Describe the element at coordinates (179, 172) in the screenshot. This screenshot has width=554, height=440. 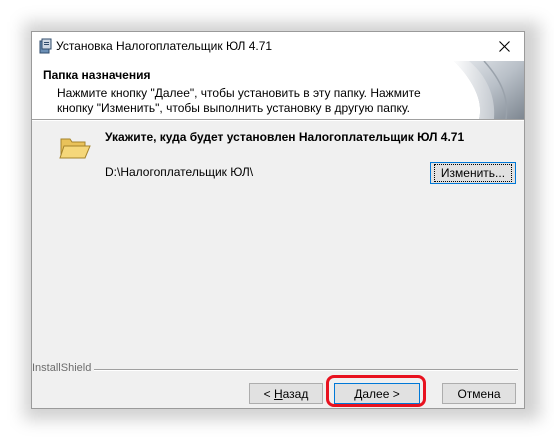
I see `install-path: D:\Налогоплательщик ЮЛ\` at that location.